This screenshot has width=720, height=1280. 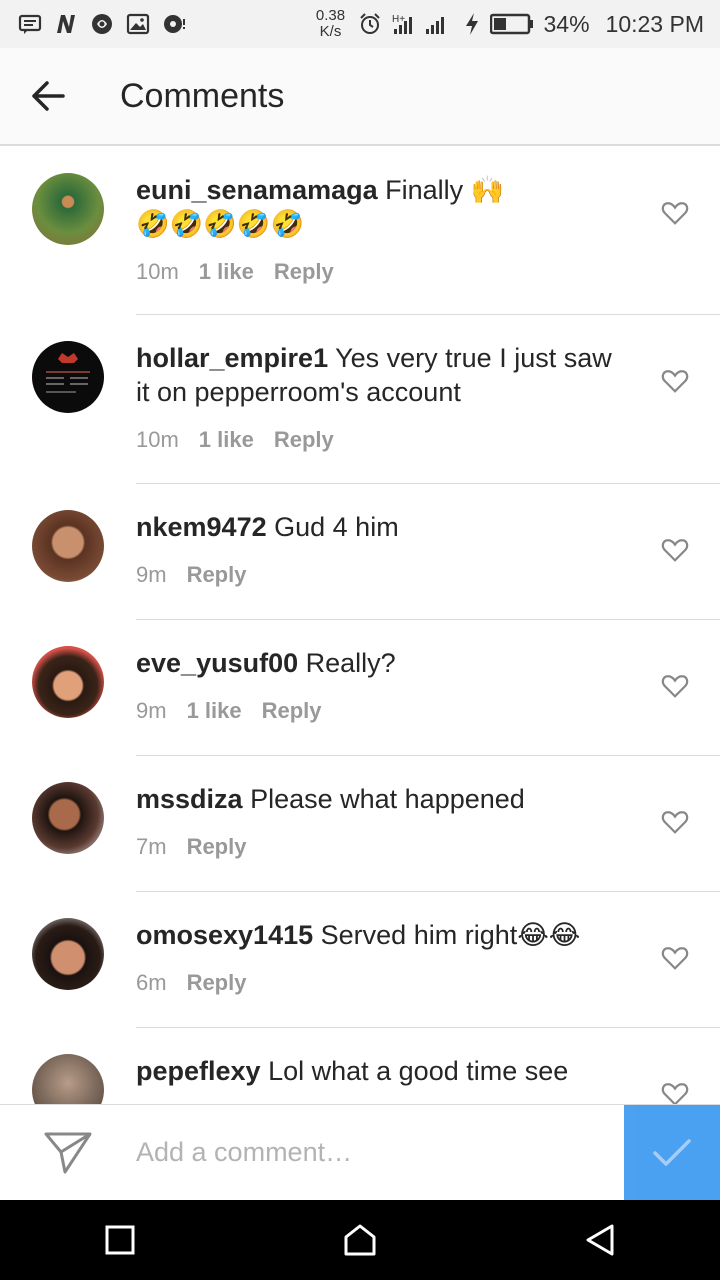 I want to click on comment-meta: 7m Reply, so click(x=376, y=847).